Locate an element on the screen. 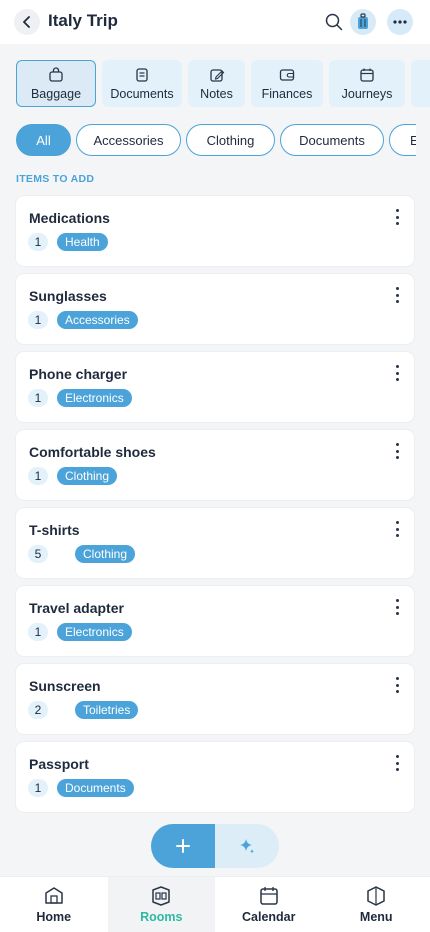 The image size is (430, 932). bag-icon is located at coordinates (56, 74).